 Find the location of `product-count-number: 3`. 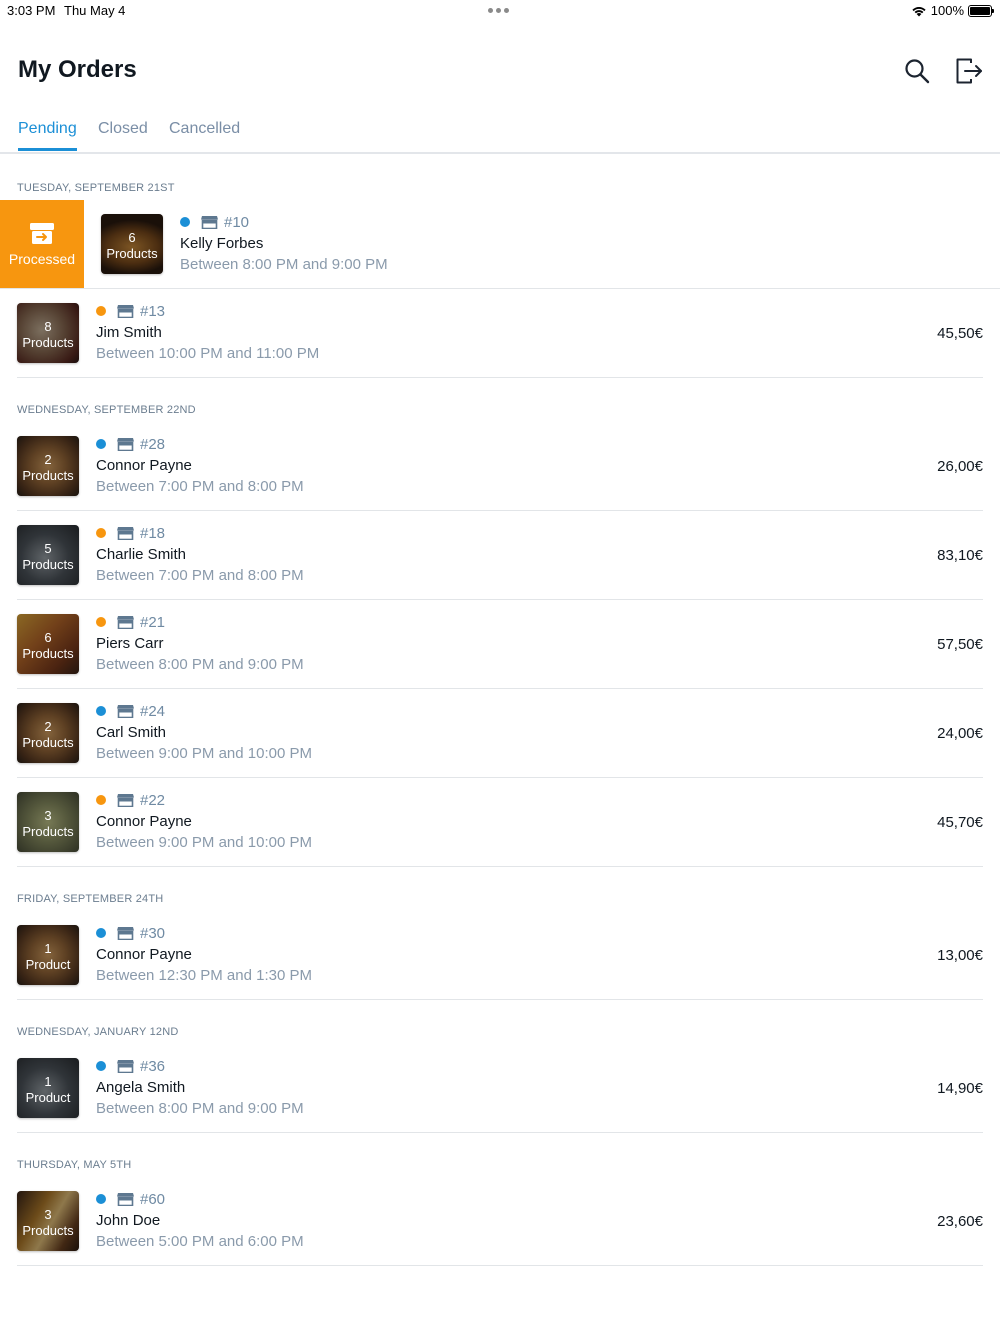

product-count-number: 3 is located at coordinates (48, 815).